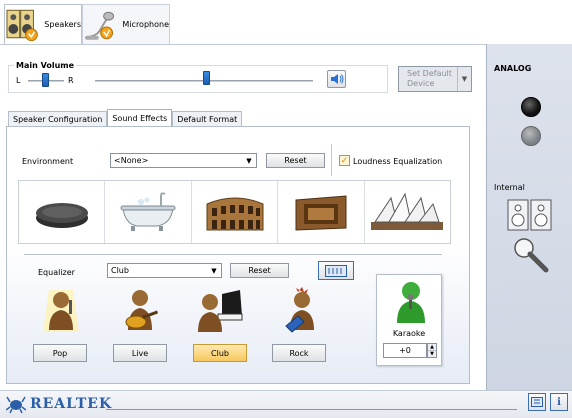 This screenshot has width=572, height=418. What do you see at coordinates (48, 161) in the screenshot?
I see `environment-label: Environment` at bounding box center [48, 161].